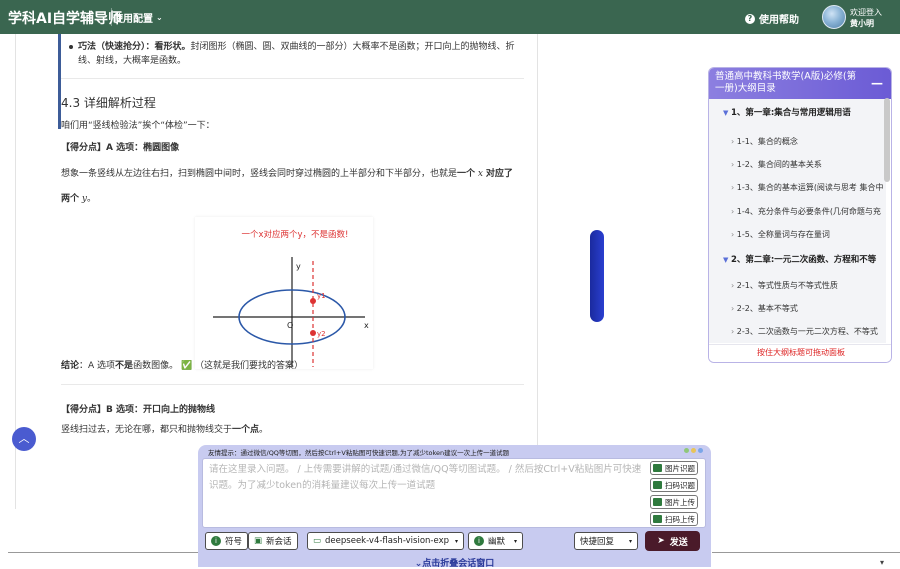  What do you see at coordinates (767, 308) in the screenshot?
I see `outline-item-label: 2-2、基本不等式` at bounding box center [767, 308].